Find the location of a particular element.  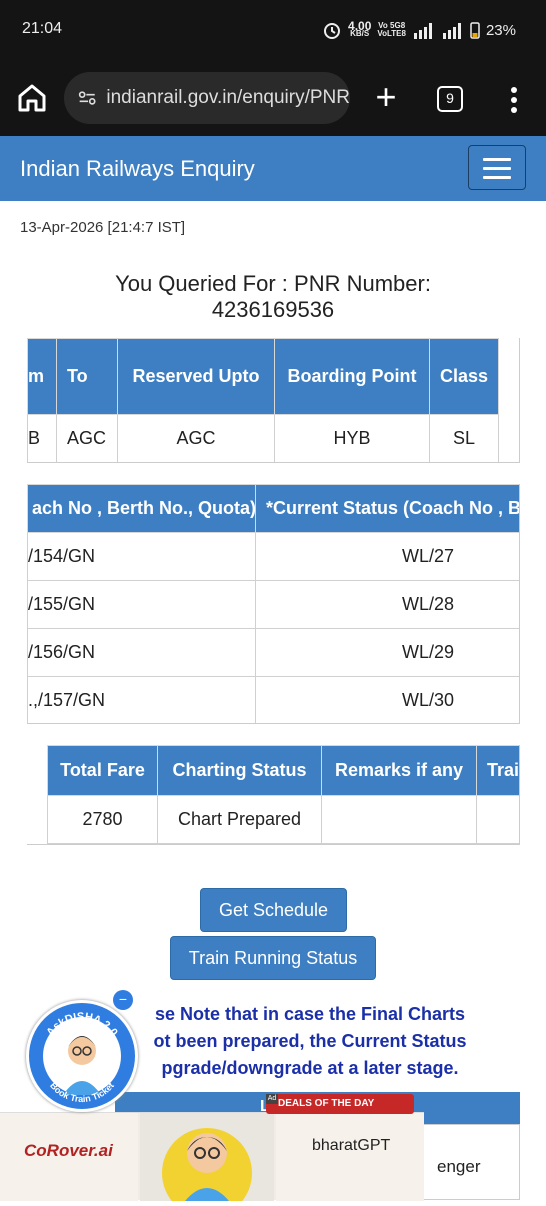

cell-total-fare: 2780 is located at coordinates (102, 819).